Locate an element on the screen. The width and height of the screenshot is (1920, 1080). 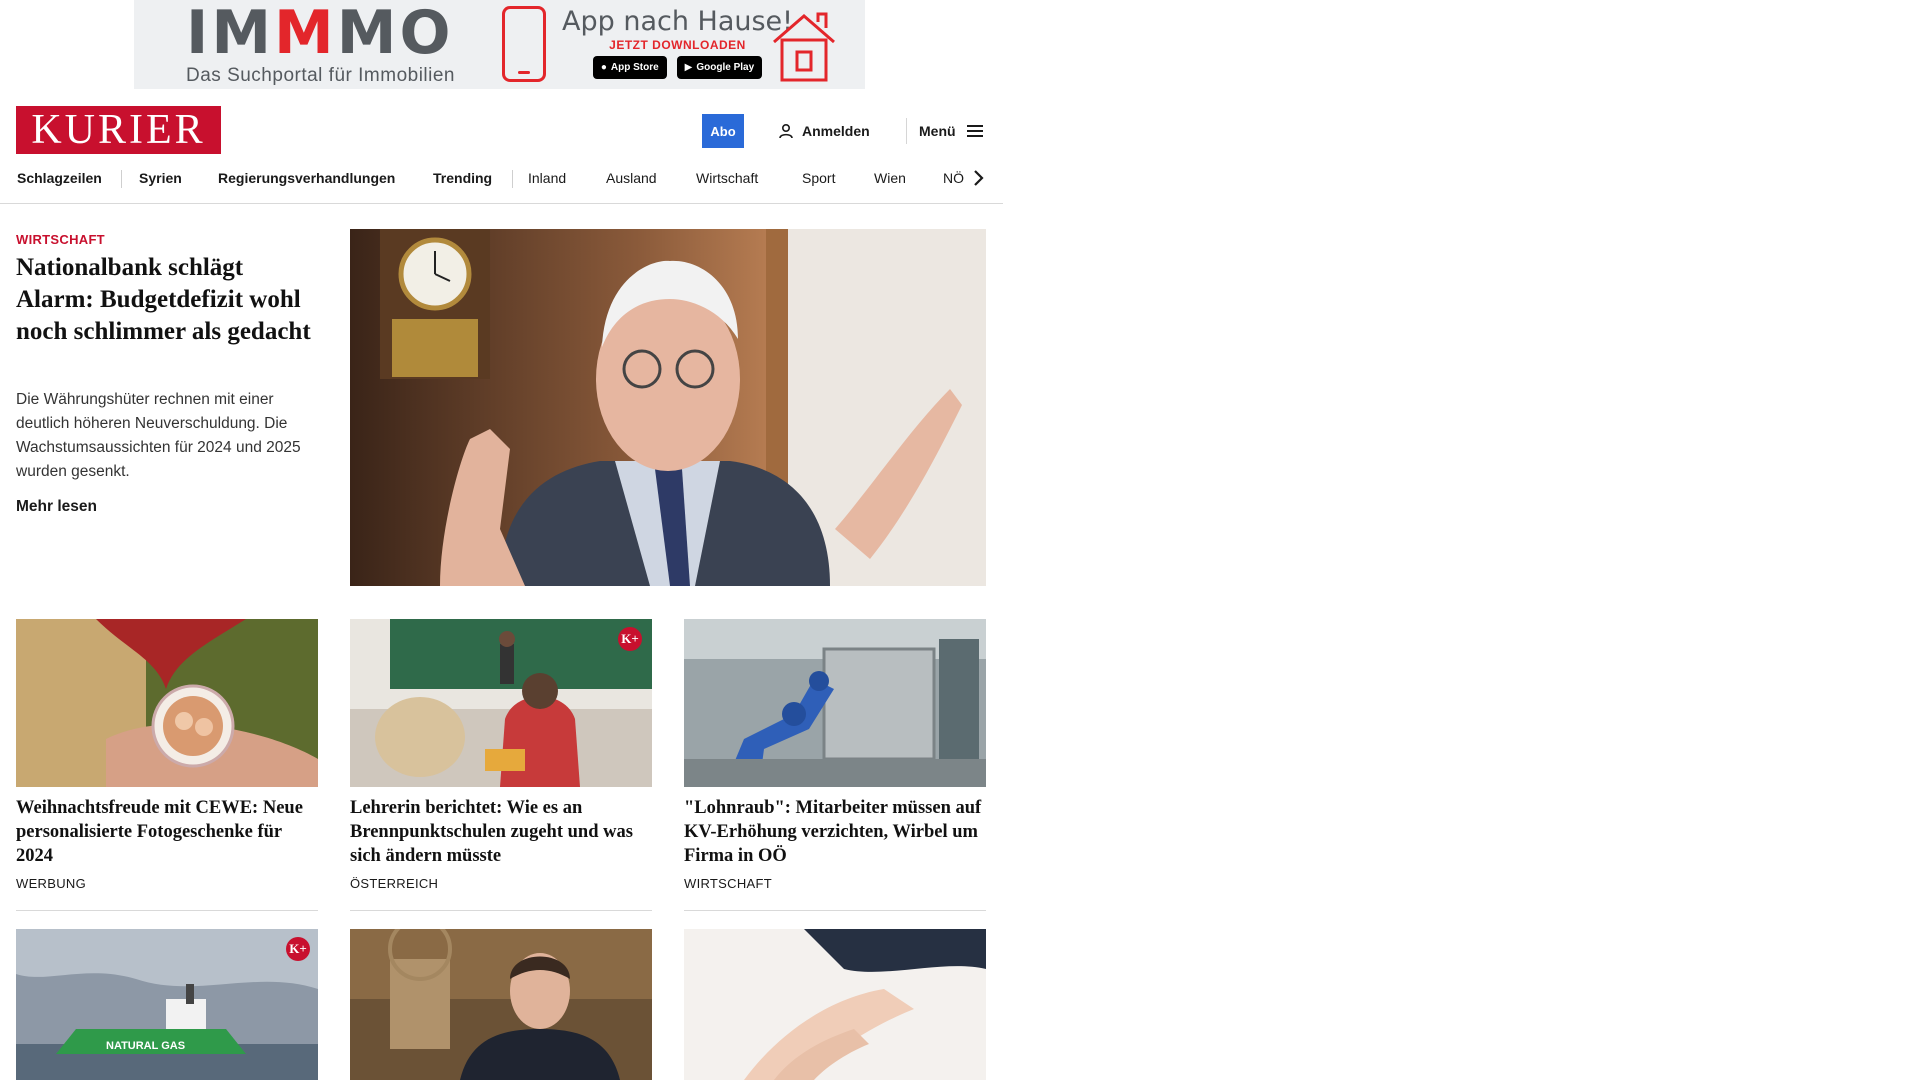
kurier-logo: KURIER is located at coordinates (118, 130).